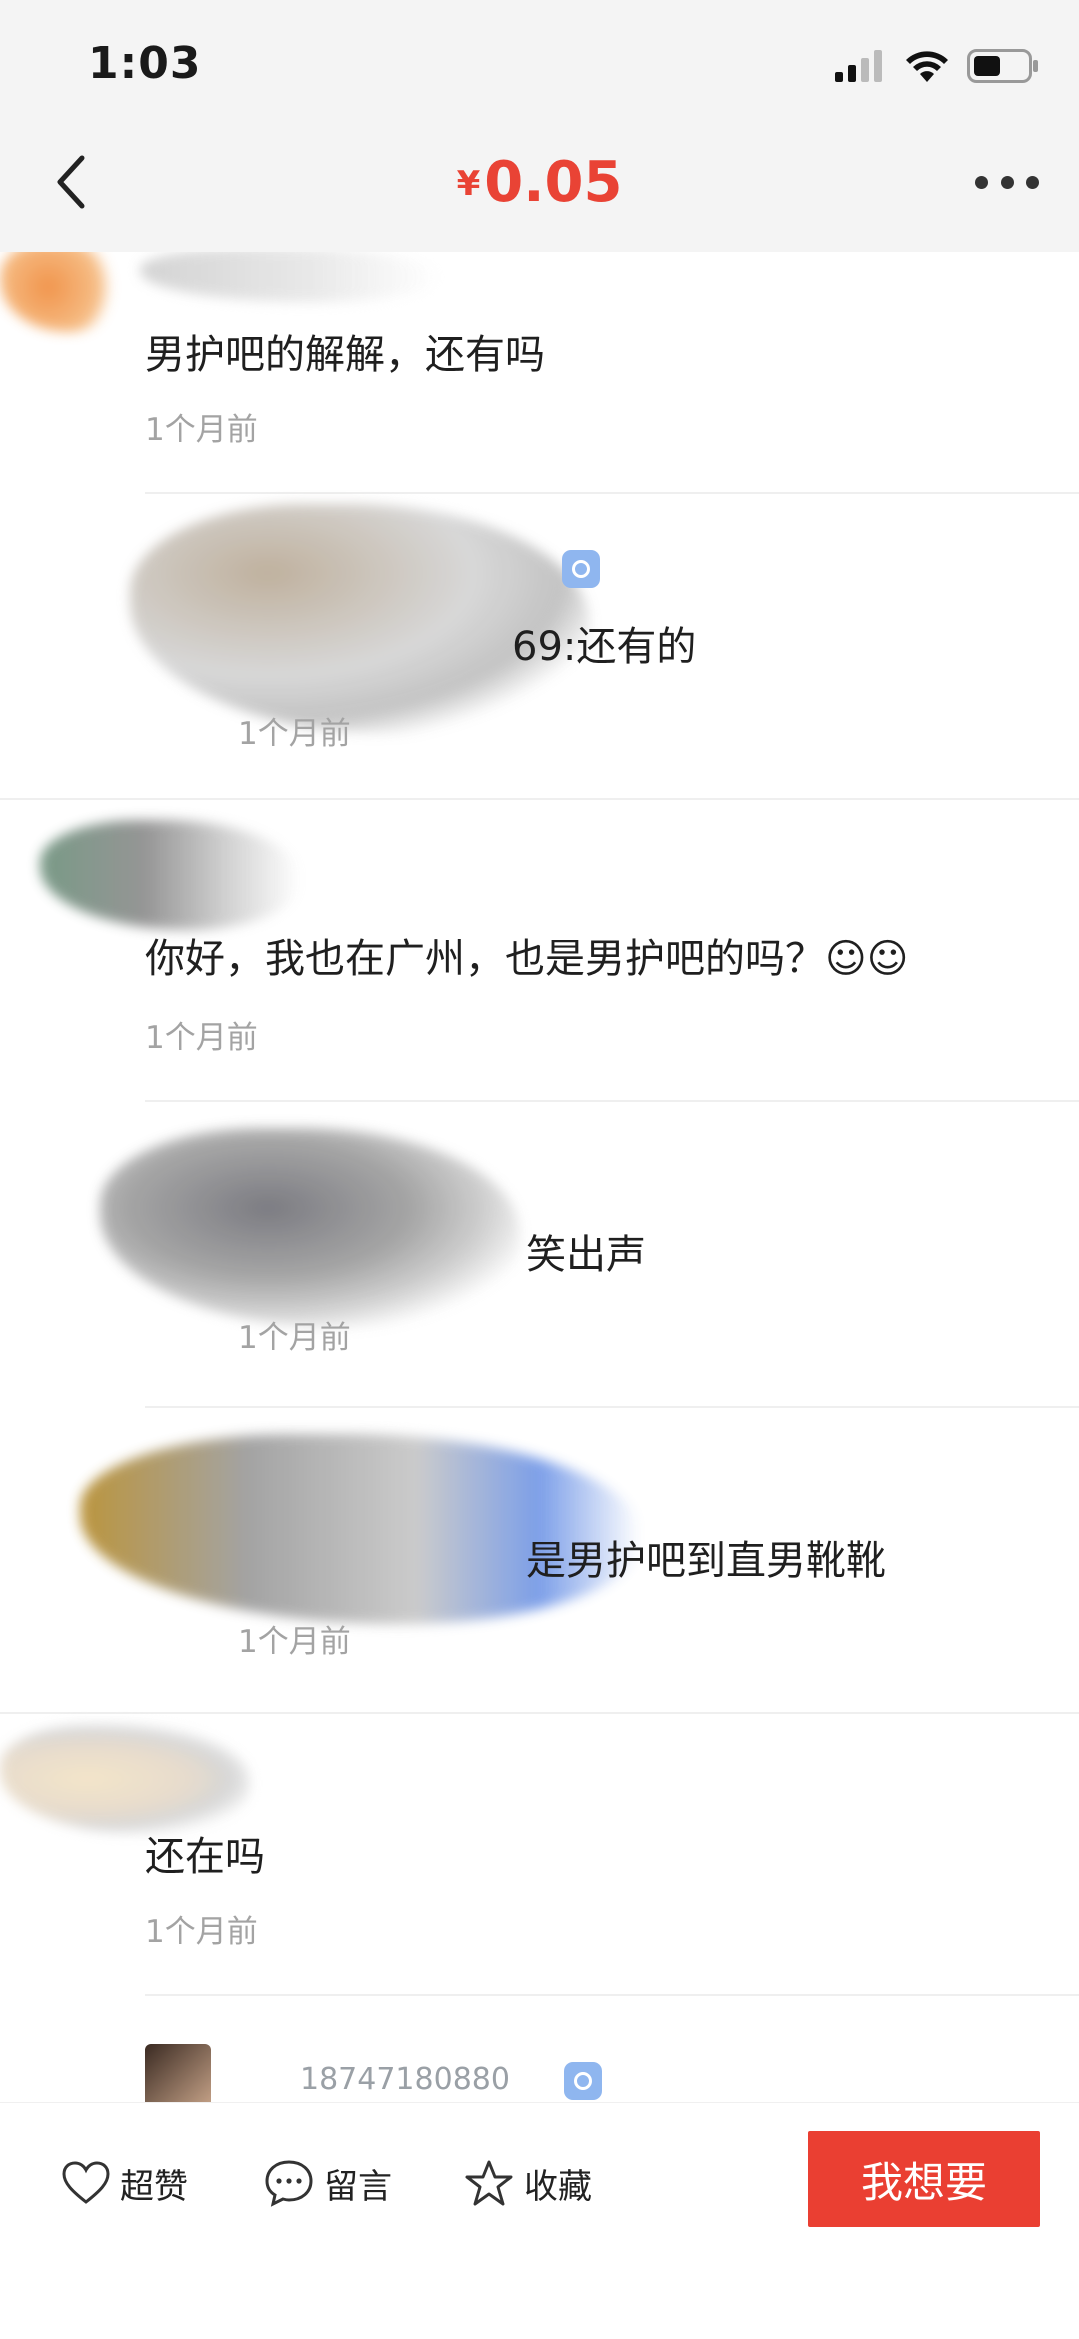 The image size is (1079, 2339). Describe the element at coordinates (310, 1228) in the screenshot. I see `blurred-avatar-and-name` at that location.